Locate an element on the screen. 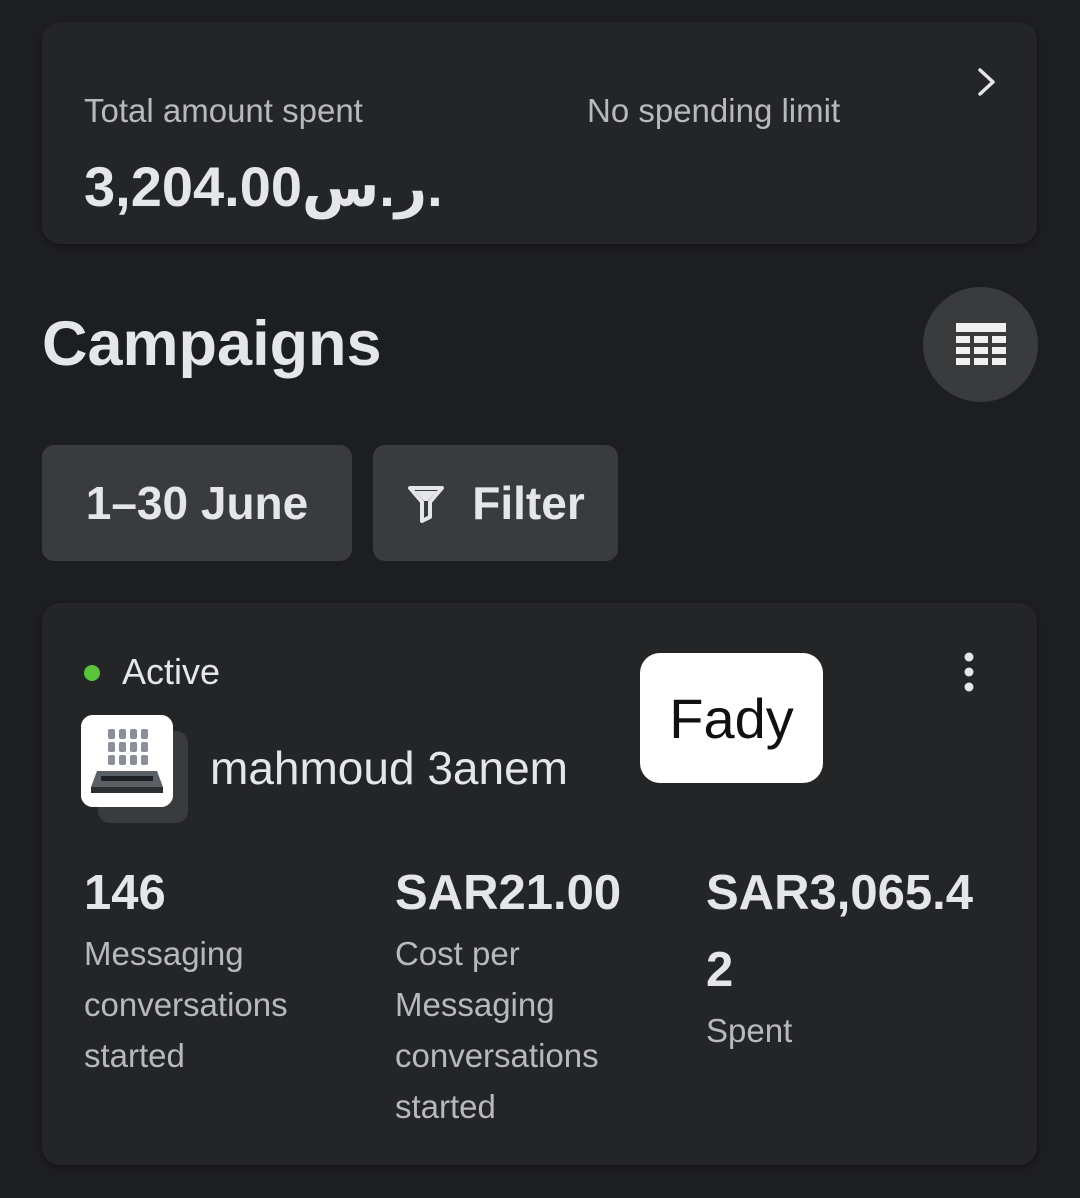 This screenshot has width=1080, height=1198. campaigns-title: Campaigns is located at coordinates (212, 344).